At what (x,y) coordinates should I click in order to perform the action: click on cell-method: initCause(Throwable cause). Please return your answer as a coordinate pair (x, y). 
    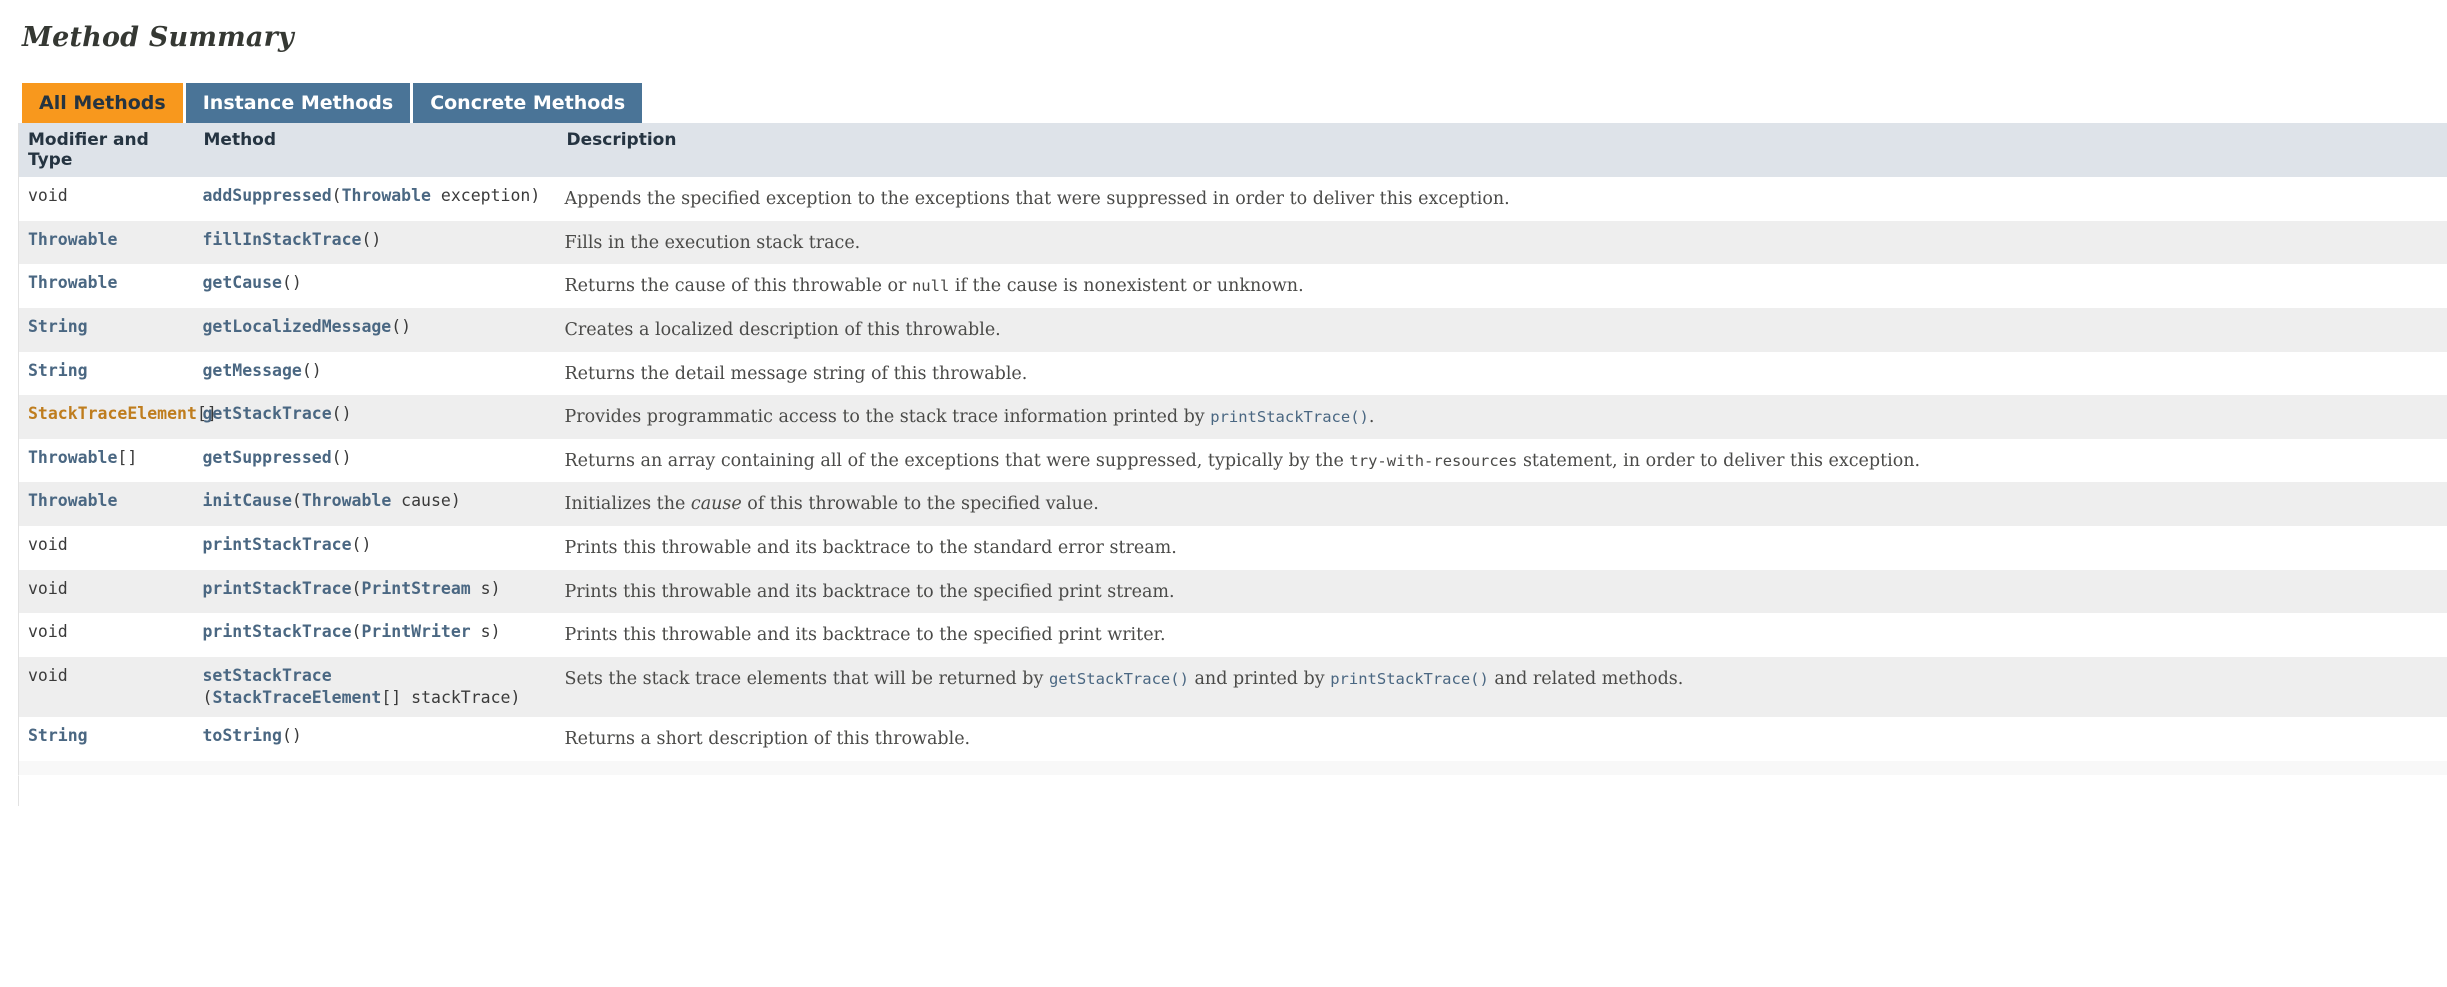
    Looking at the image, I should click on (376, 504).